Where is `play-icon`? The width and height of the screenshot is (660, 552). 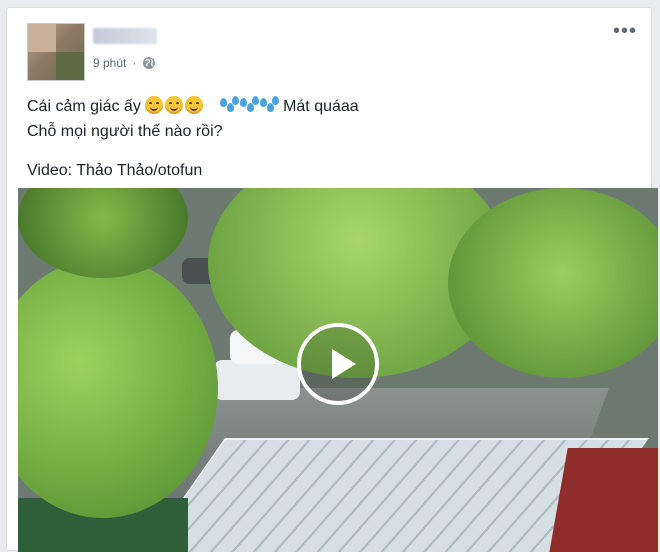
play-icon is located at coordinates (344, 364).